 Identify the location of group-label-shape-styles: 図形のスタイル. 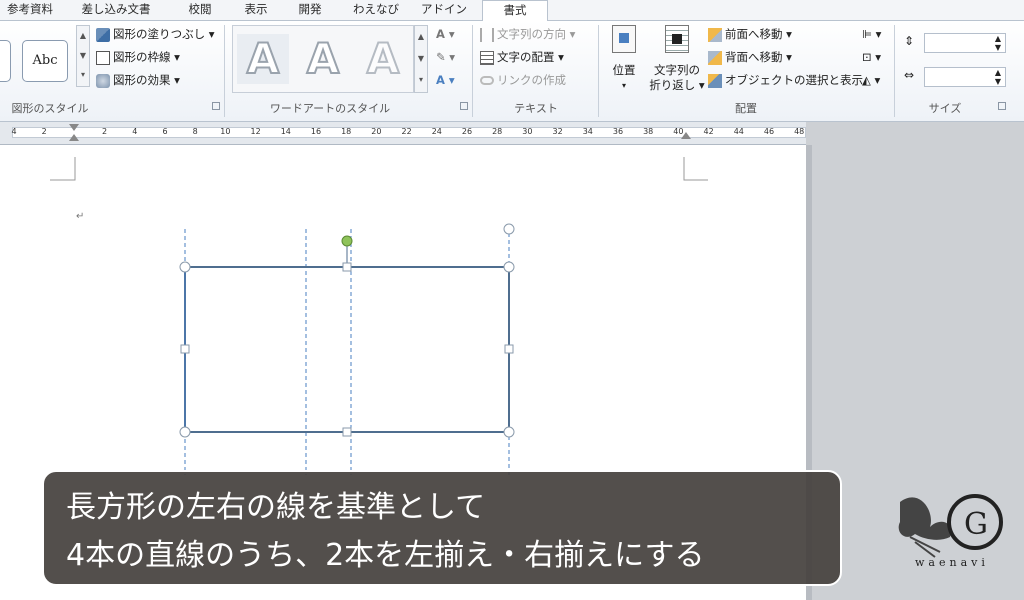
(50, 108).